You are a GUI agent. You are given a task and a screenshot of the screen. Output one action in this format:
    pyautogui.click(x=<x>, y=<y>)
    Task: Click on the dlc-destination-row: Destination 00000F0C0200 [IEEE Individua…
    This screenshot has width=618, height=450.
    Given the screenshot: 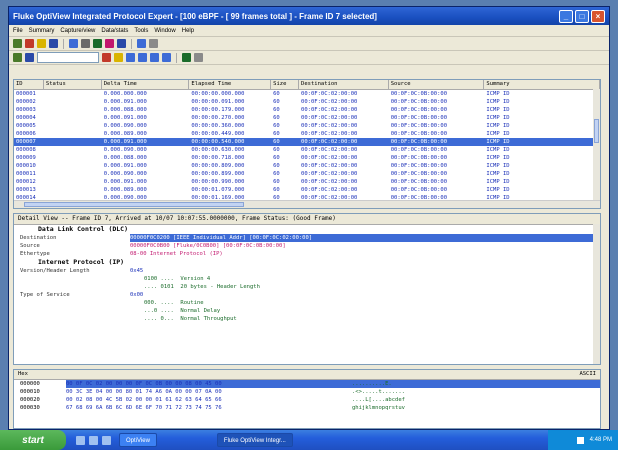 What is the action you would take?
    pyautogui.click(x=307, y=238)
    